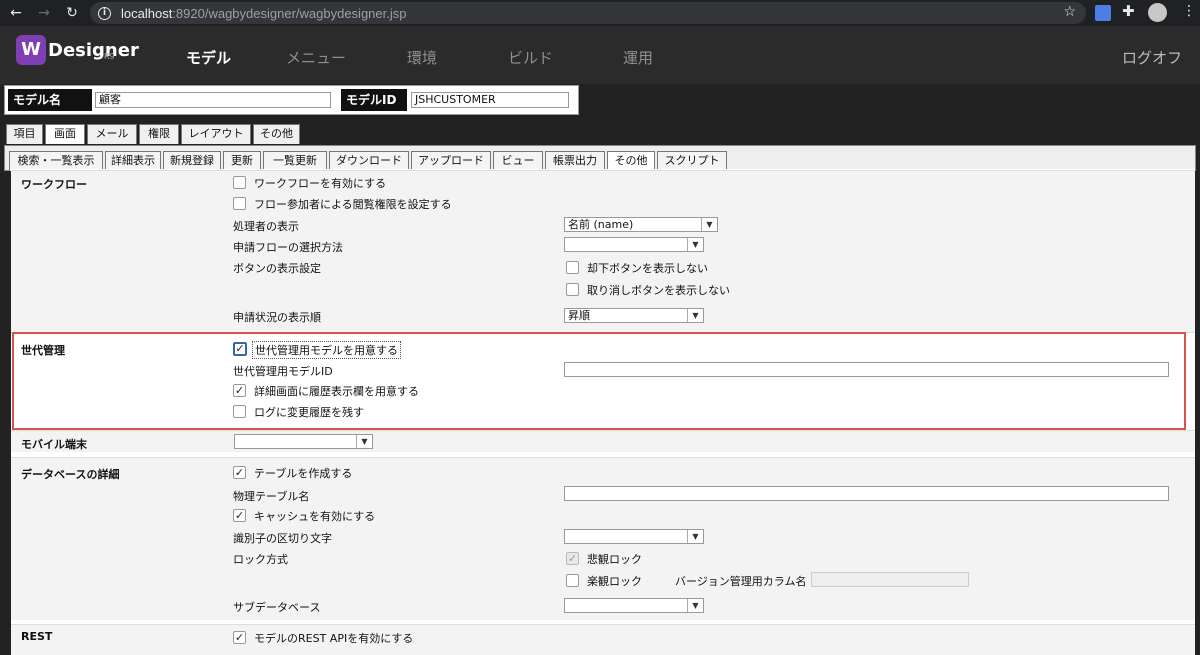 This screenshot has width=1200, height=655. What do you see at coordinates (634, 536) in the screenshot?
I see `delimiter-select: ▼` at bounding box center [634, 536].